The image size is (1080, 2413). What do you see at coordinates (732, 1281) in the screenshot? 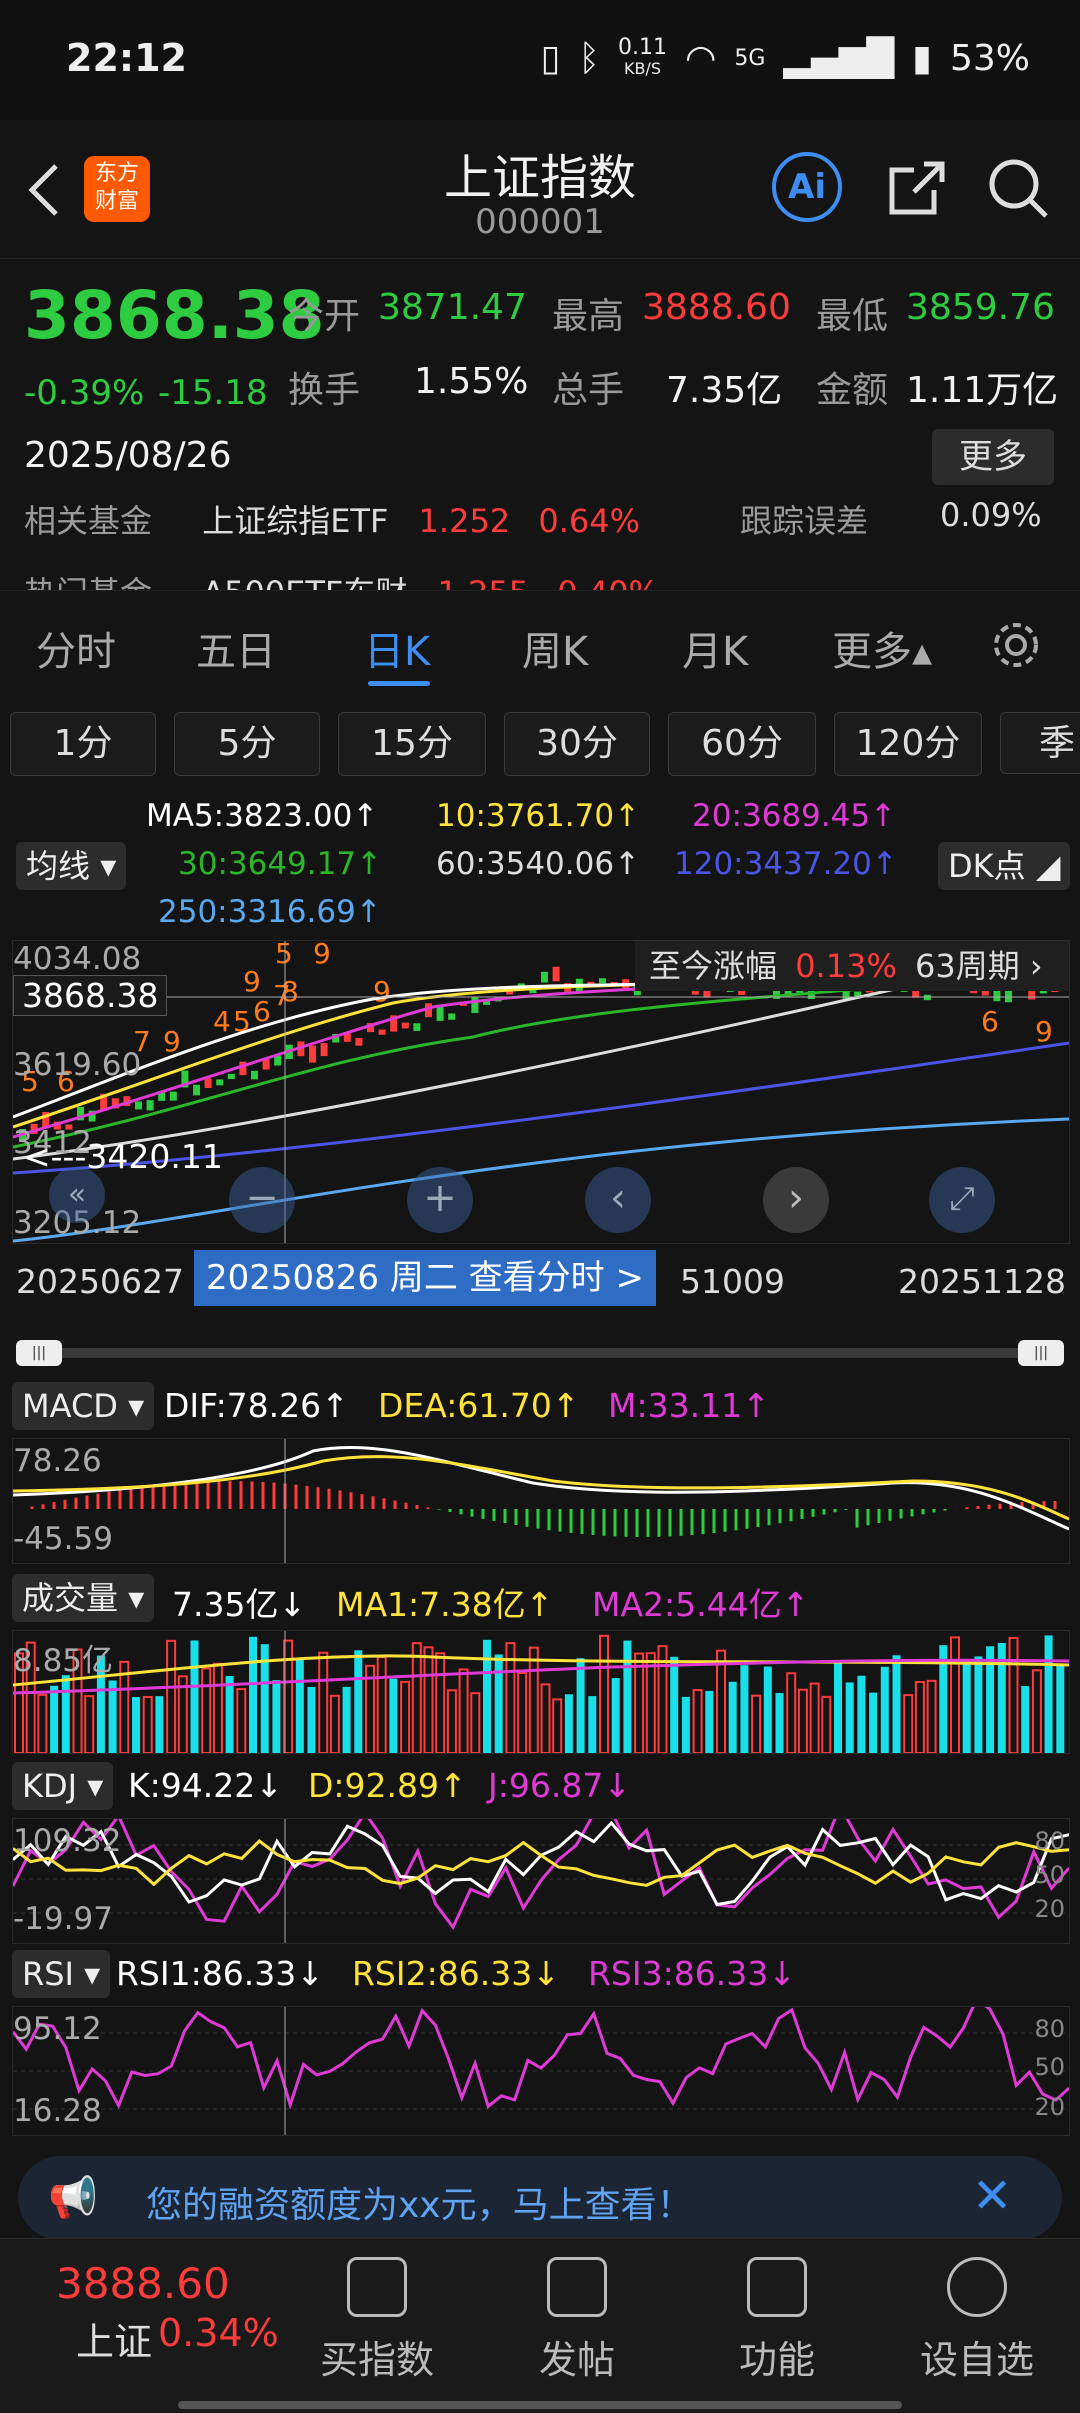
I see `date-mid: 51009` at bounding box center [732, 1281].